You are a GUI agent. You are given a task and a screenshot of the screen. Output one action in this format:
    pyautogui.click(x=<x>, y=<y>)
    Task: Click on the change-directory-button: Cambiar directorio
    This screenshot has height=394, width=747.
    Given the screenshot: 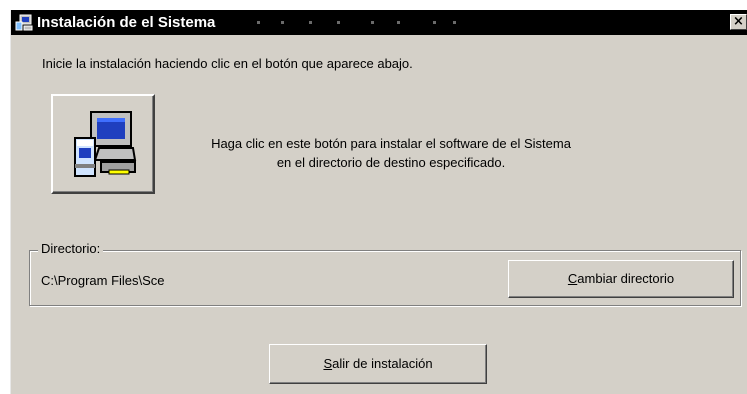 What is the action you would take?
    pyautogui.click(x=621, y=279)
    